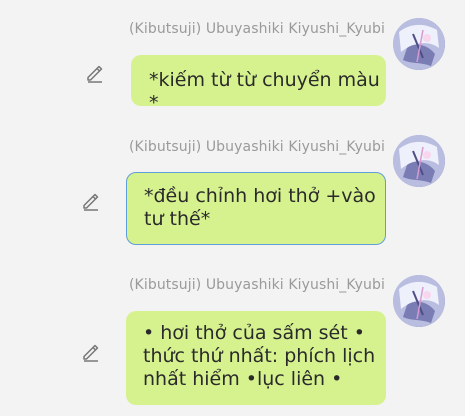 The width and height of the screenshot is (465, 416). I want to click on message-bubble: *kiếm từ từ chuyển màu *, so click(258, 84).